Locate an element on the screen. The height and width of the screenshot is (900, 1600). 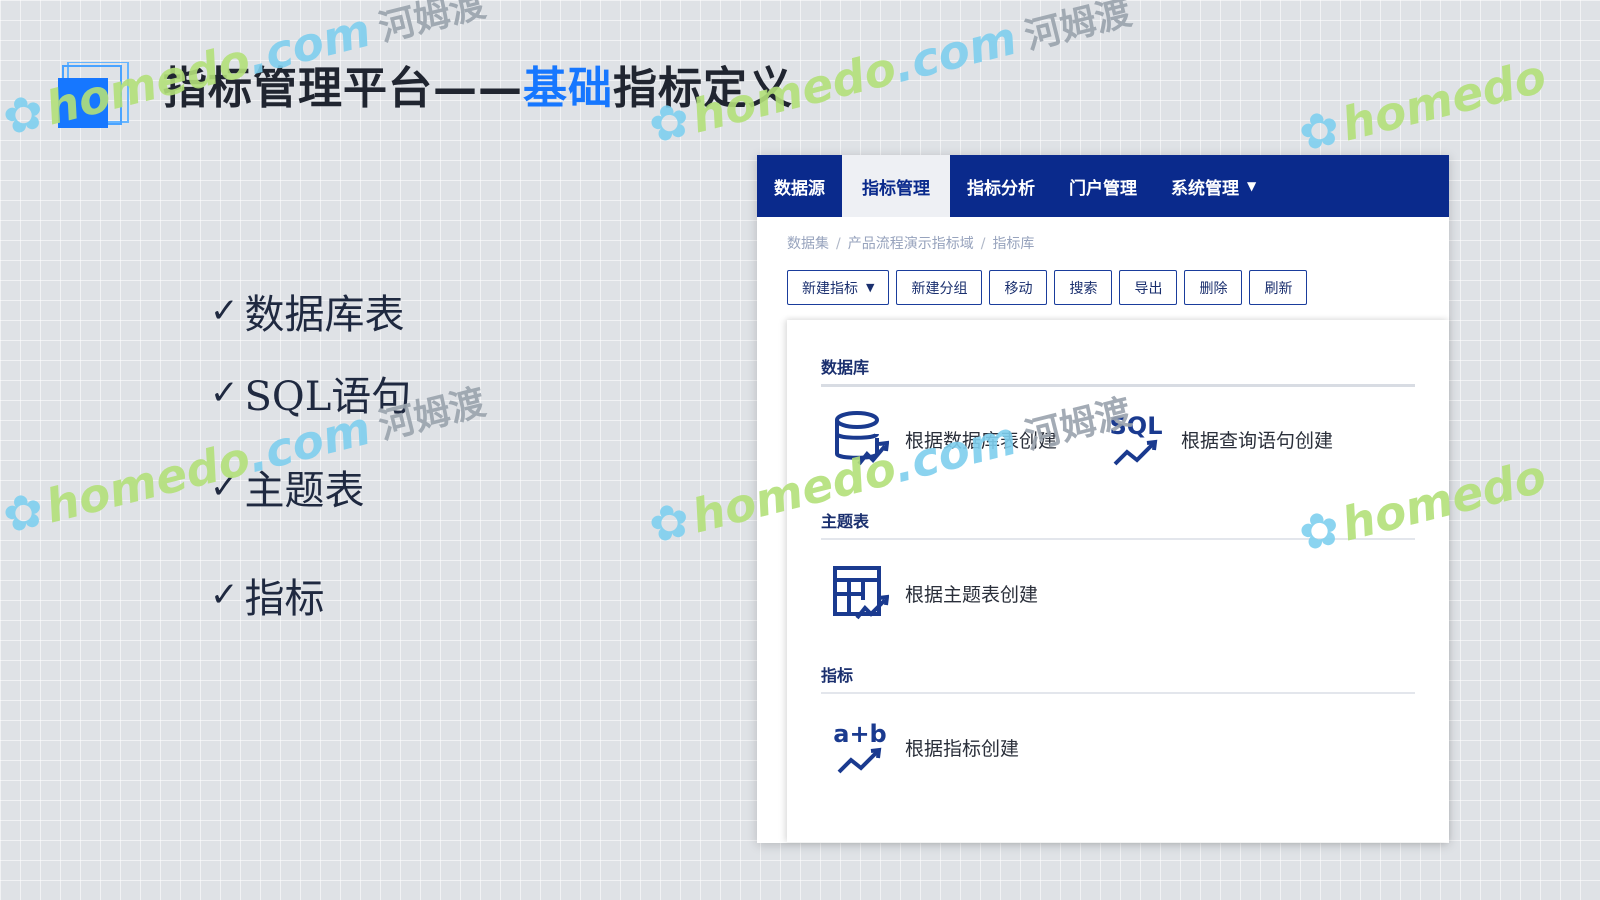
breadcrumb: 数据集 / 产品流程演示指标域 / 指标库 is located at coordinates (910, 243).